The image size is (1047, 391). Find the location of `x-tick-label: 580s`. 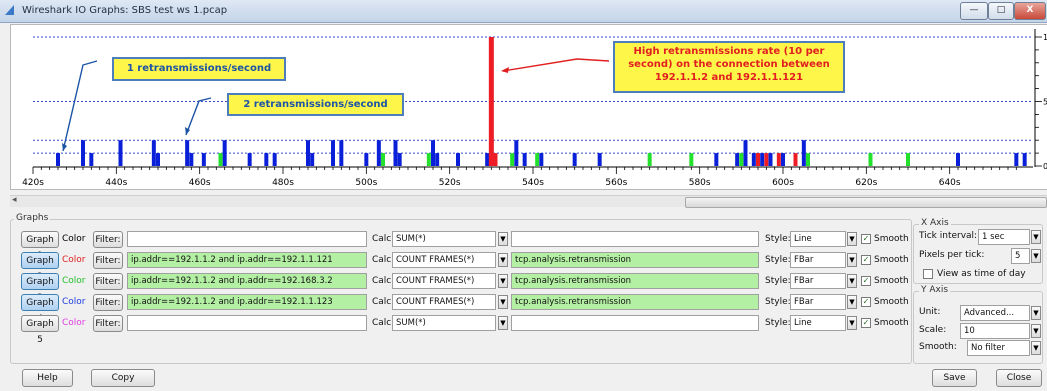

x-tick-label: 580s is located at coordinates (700, 183).